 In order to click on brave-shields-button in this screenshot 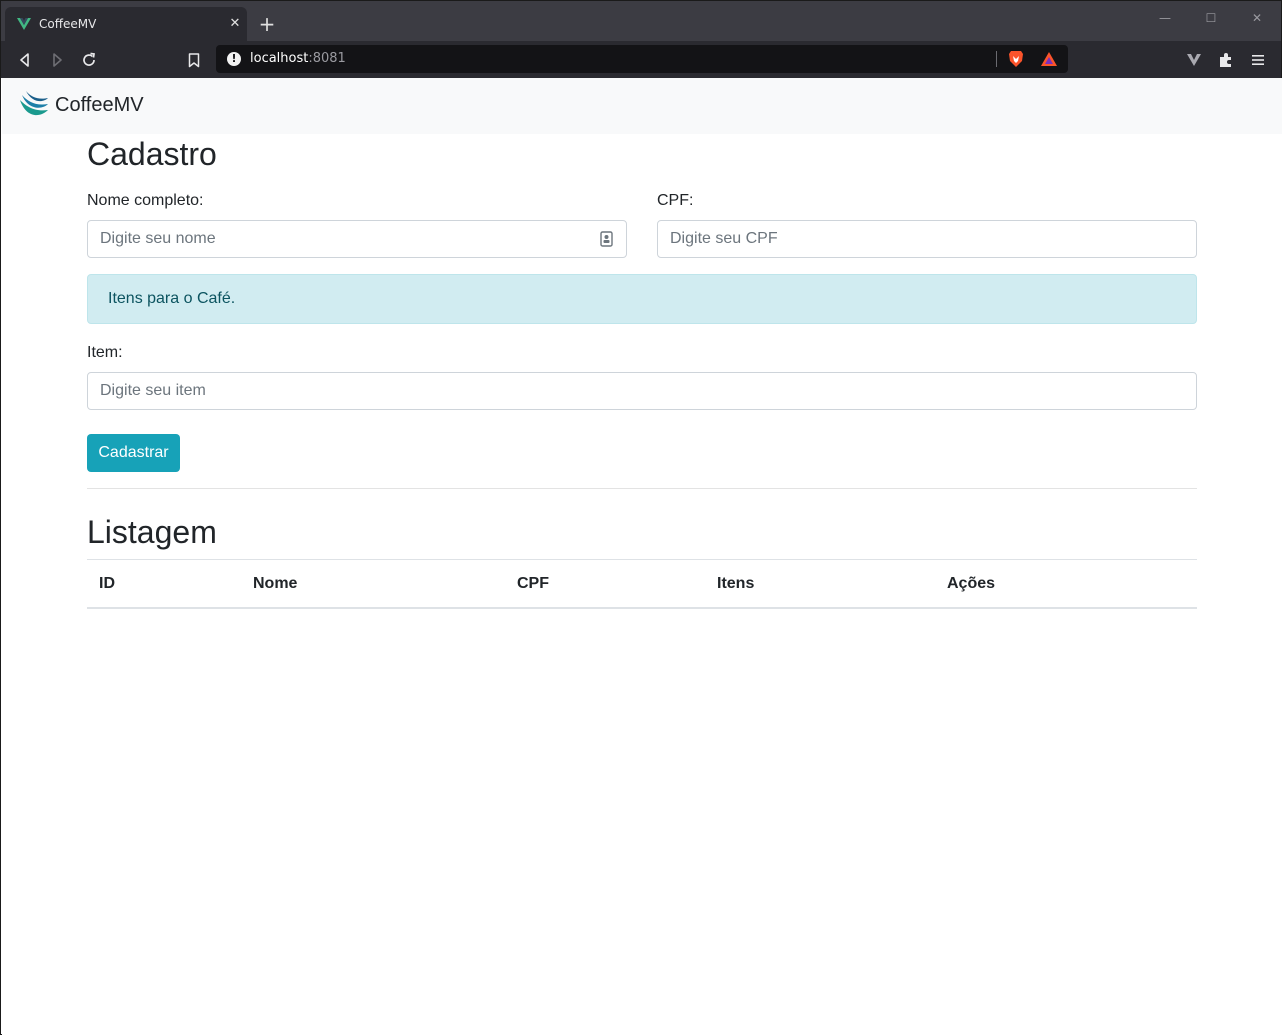, I will do `click(1016, 59)`.